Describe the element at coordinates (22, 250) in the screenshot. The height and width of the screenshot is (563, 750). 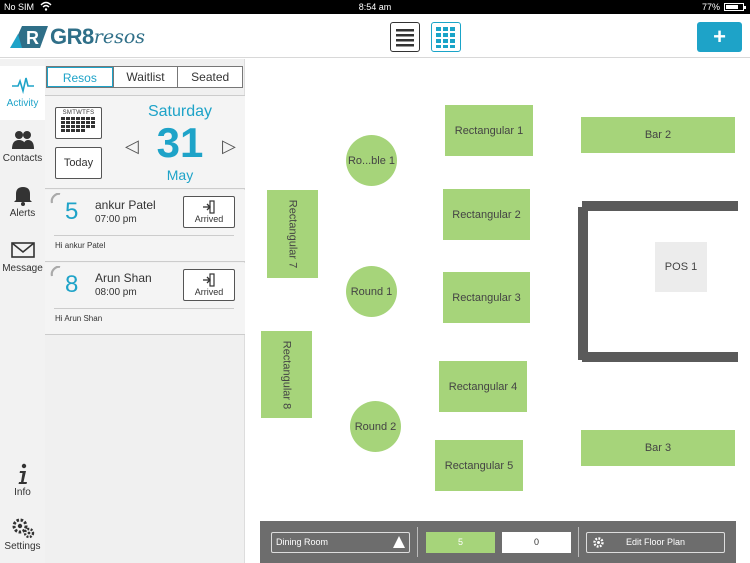
I see `envelope-icon` at that location.